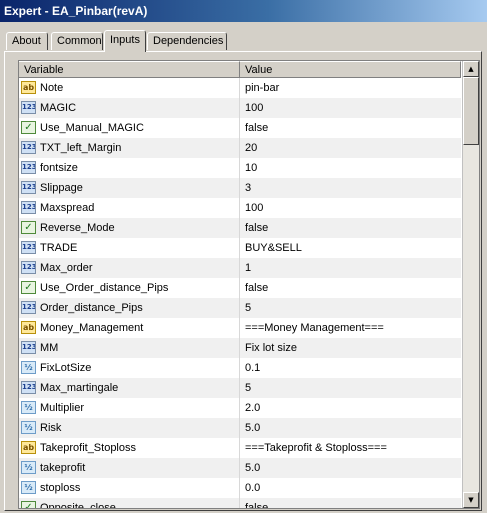 The width and height of the screenshot is (487, 513). I want to click on variable-value: 2.0, so click(252, 408).